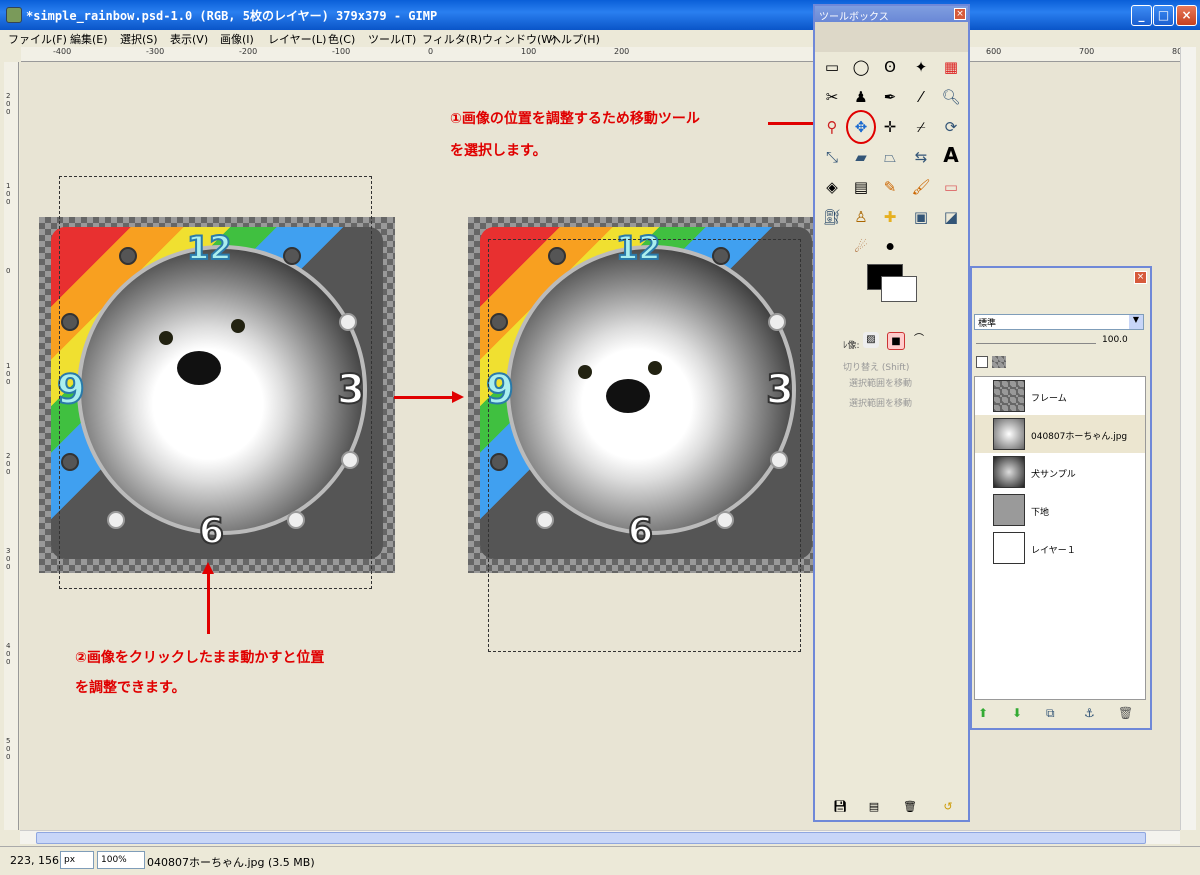 The height and width of the screenshot is (875, 1200). What do you see at coordinates (890, 157) in the screenshot?
I see `perspective-tool-icon: ⏢` at bounding box center [890, 157].